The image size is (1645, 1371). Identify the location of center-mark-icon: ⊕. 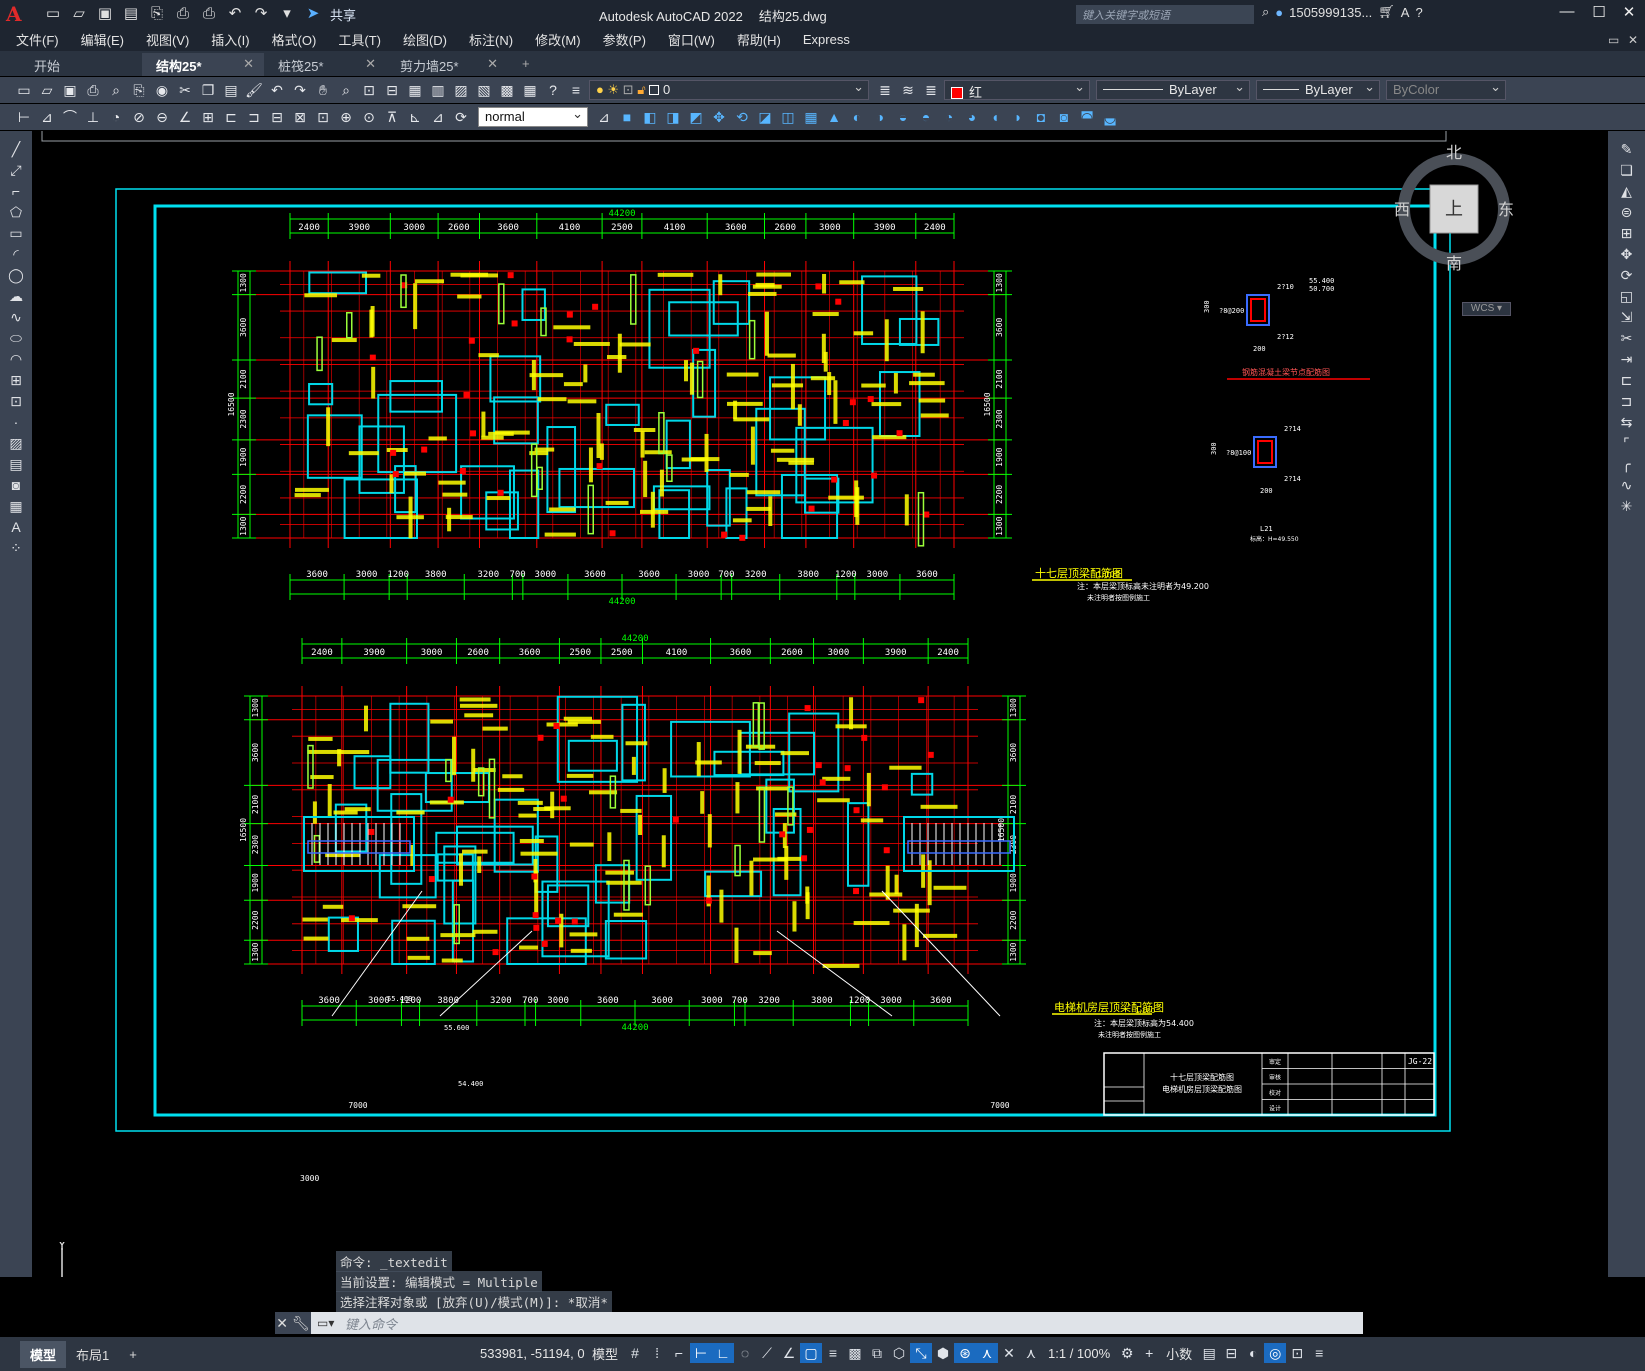
(346, 117).